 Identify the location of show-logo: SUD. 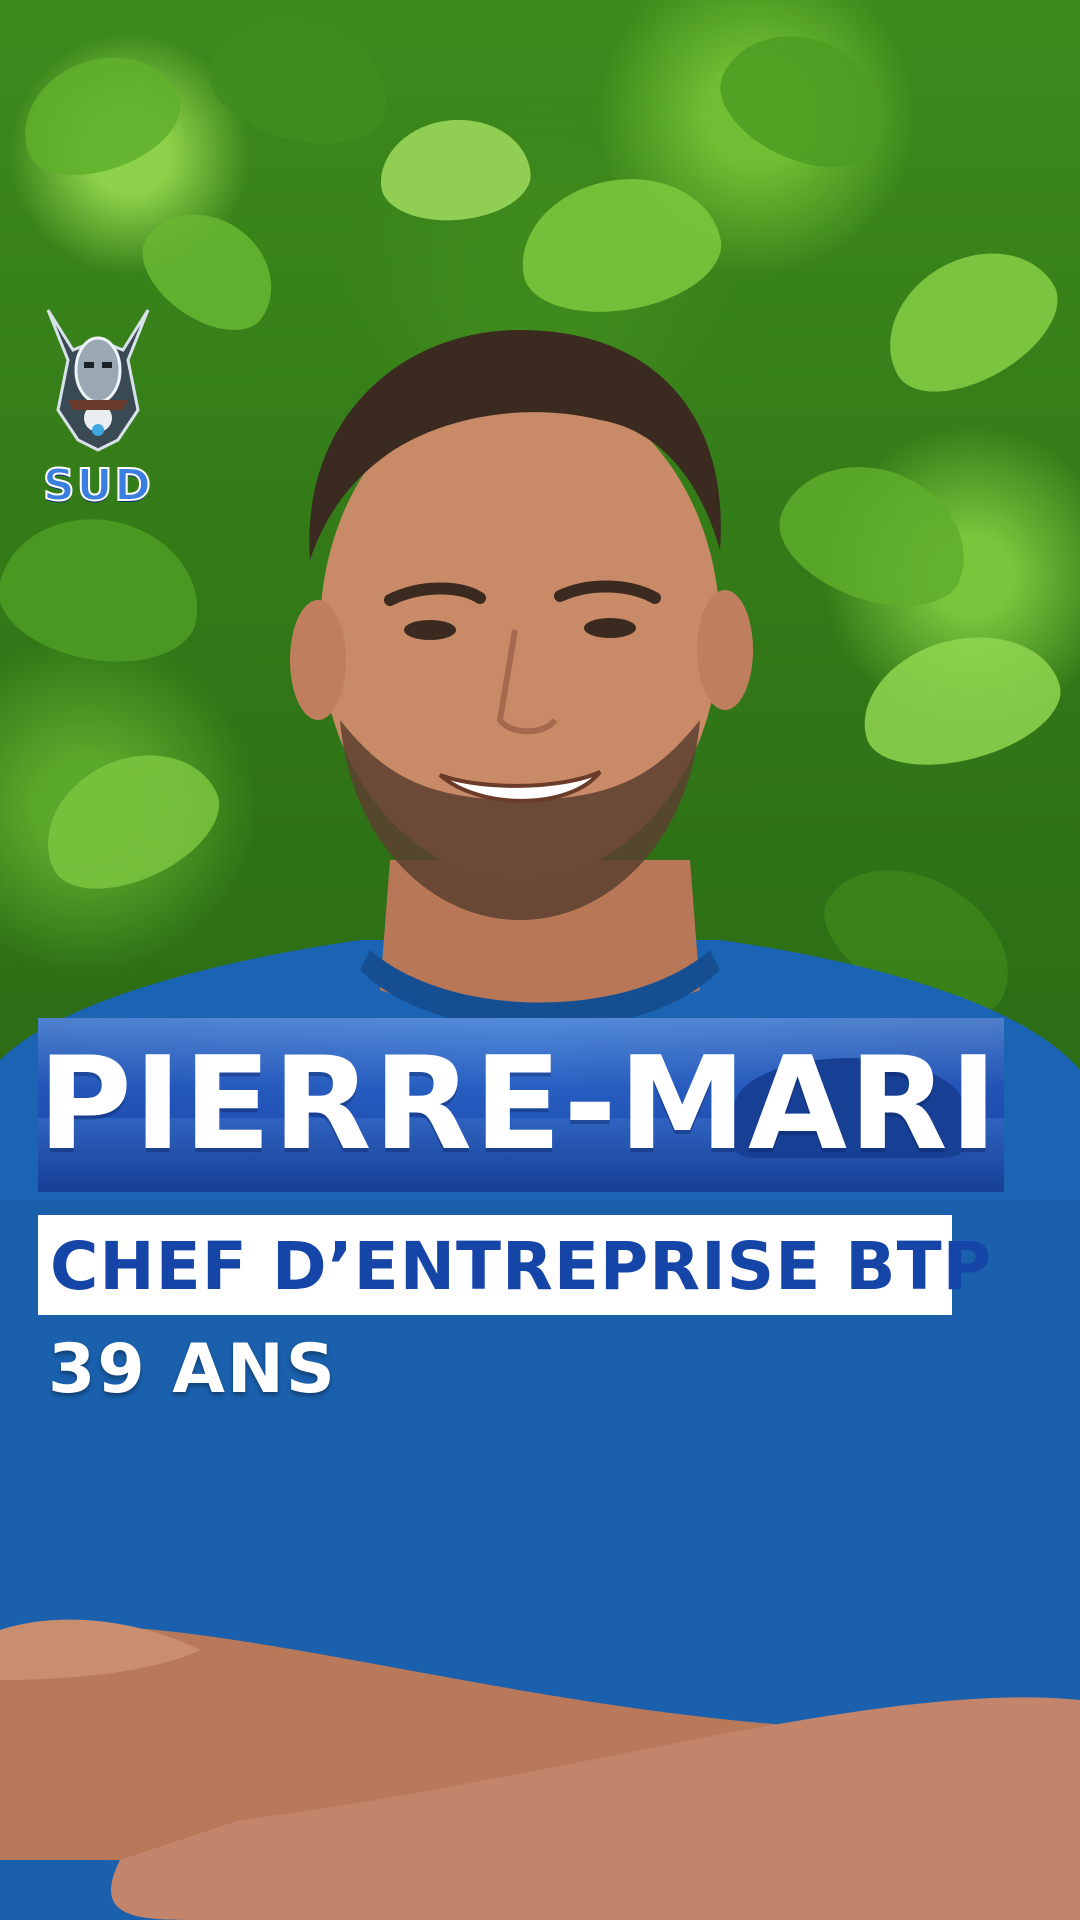
(98, 406).